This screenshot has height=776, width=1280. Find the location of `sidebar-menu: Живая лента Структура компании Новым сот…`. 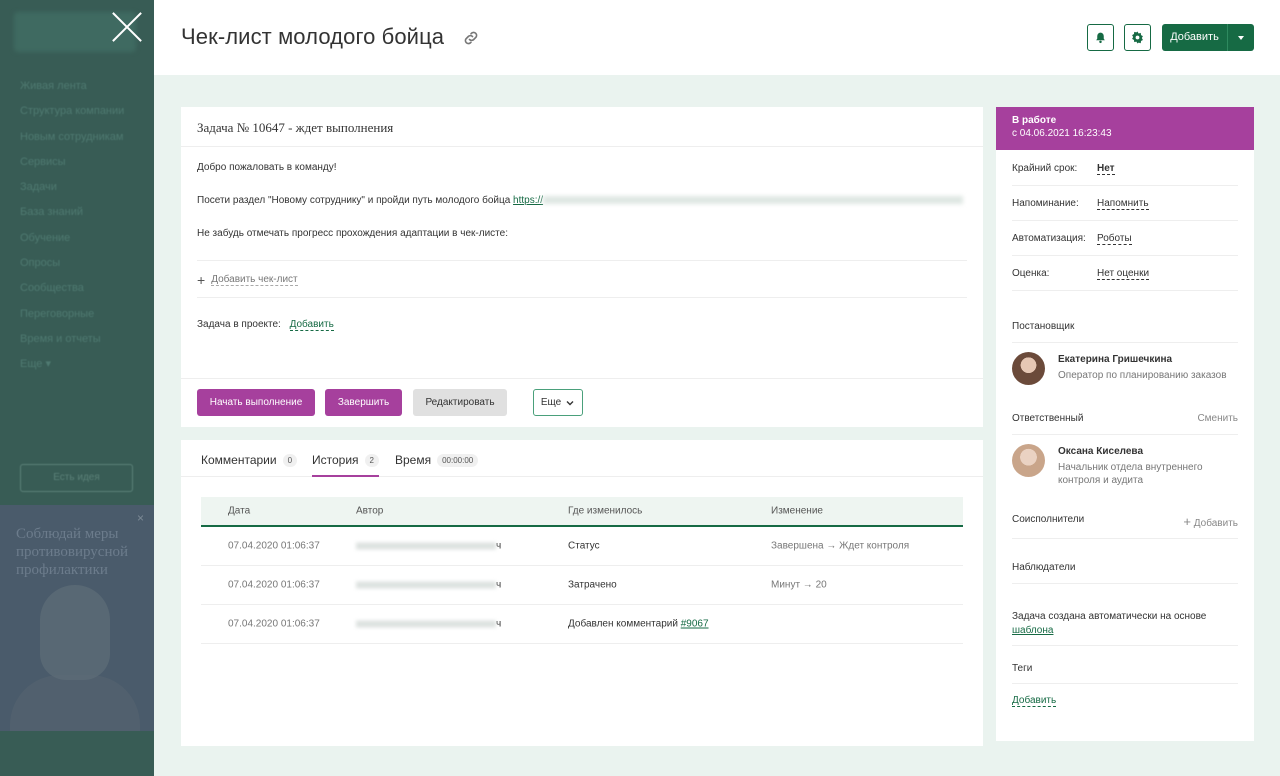

sidebar-menu: Живая лента Структура компании Новым сот… is located at coordinates (72, 230).